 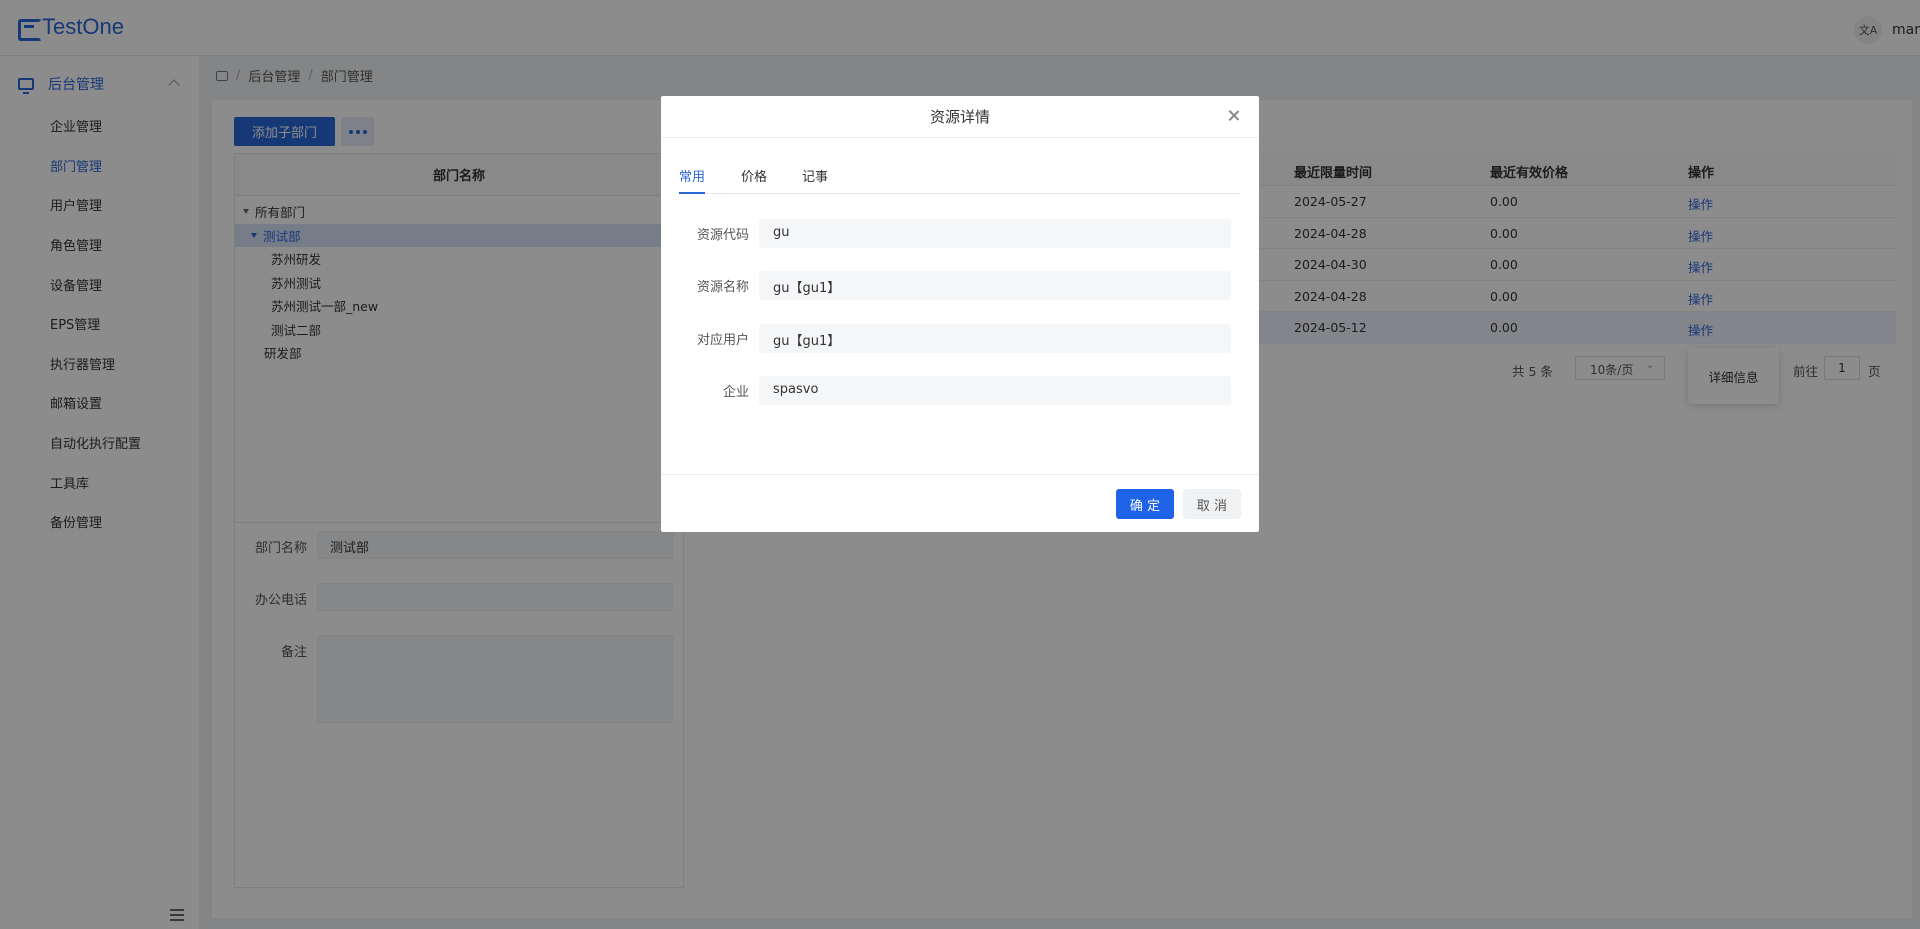 I want to click on field-resource-code: 资源代码 gu, so click(x=946, y=233).